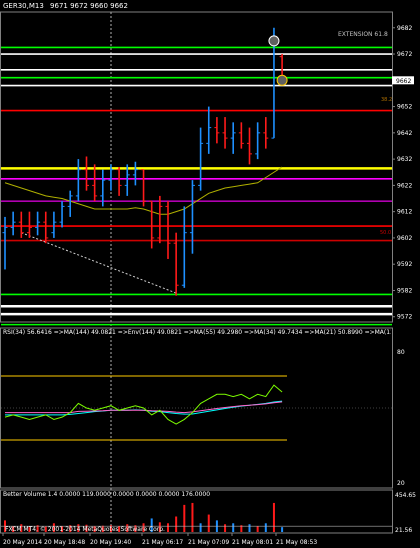 This screenshot has width=420, height=548. Describe the element at coordinates (401, 483) in the screenshot. I see `rsi-axis-label: 20` at that location.